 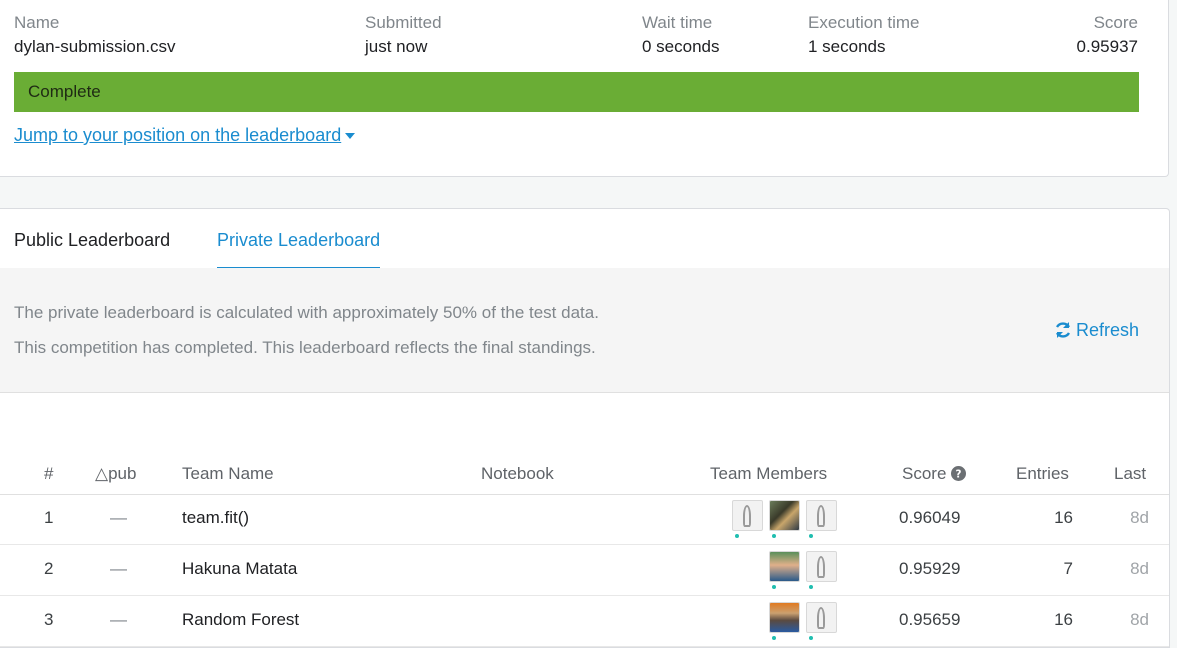 What do you see at coordinates (584, 570) in the screenshot?
I see `table-row: 2 — Hakuna Matata 0.95929 7 8d` at bounding box center [584, 570].